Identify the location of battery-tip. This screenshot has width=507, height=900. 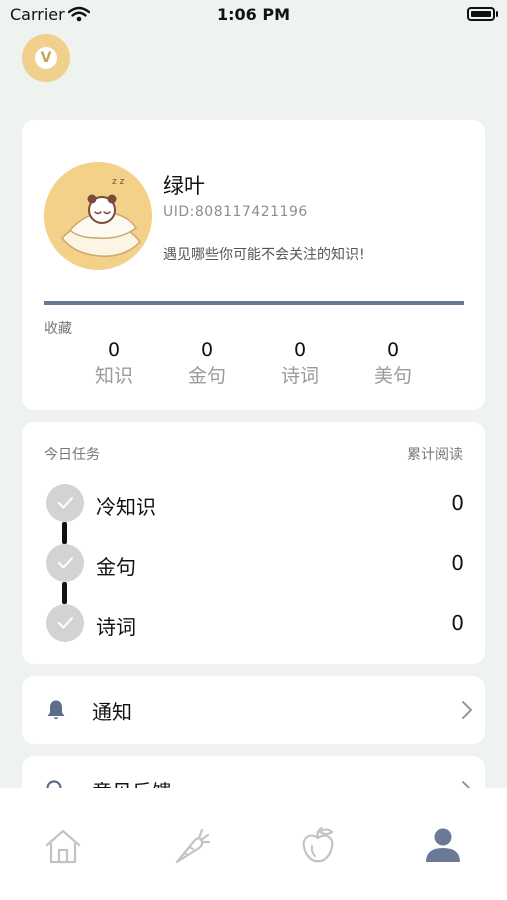
(497, 14).